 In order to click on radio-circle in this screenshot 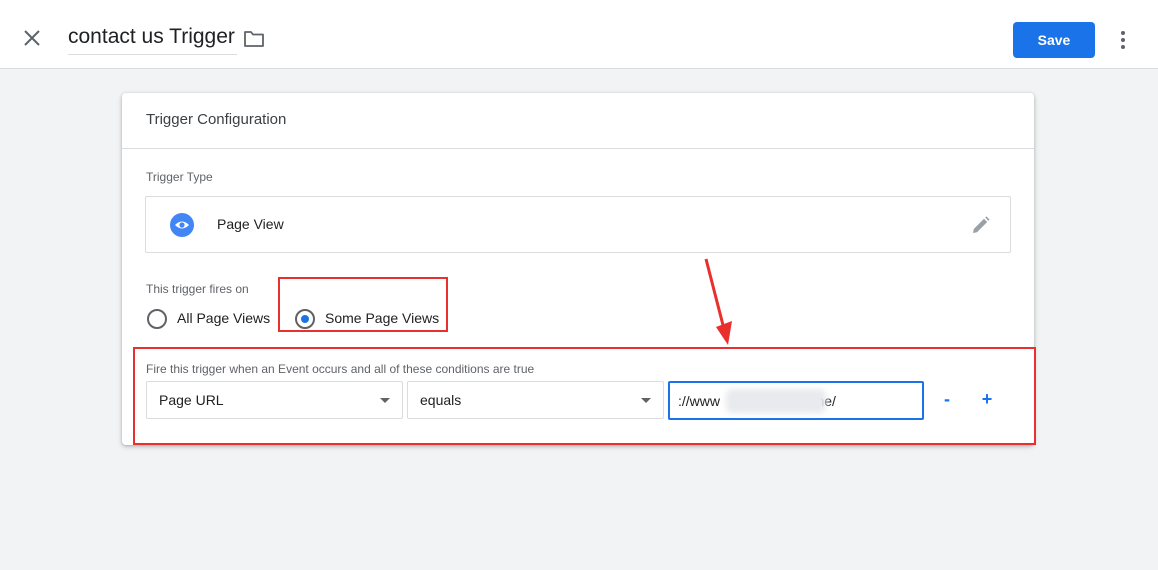, I will do `click(157, 319)`.